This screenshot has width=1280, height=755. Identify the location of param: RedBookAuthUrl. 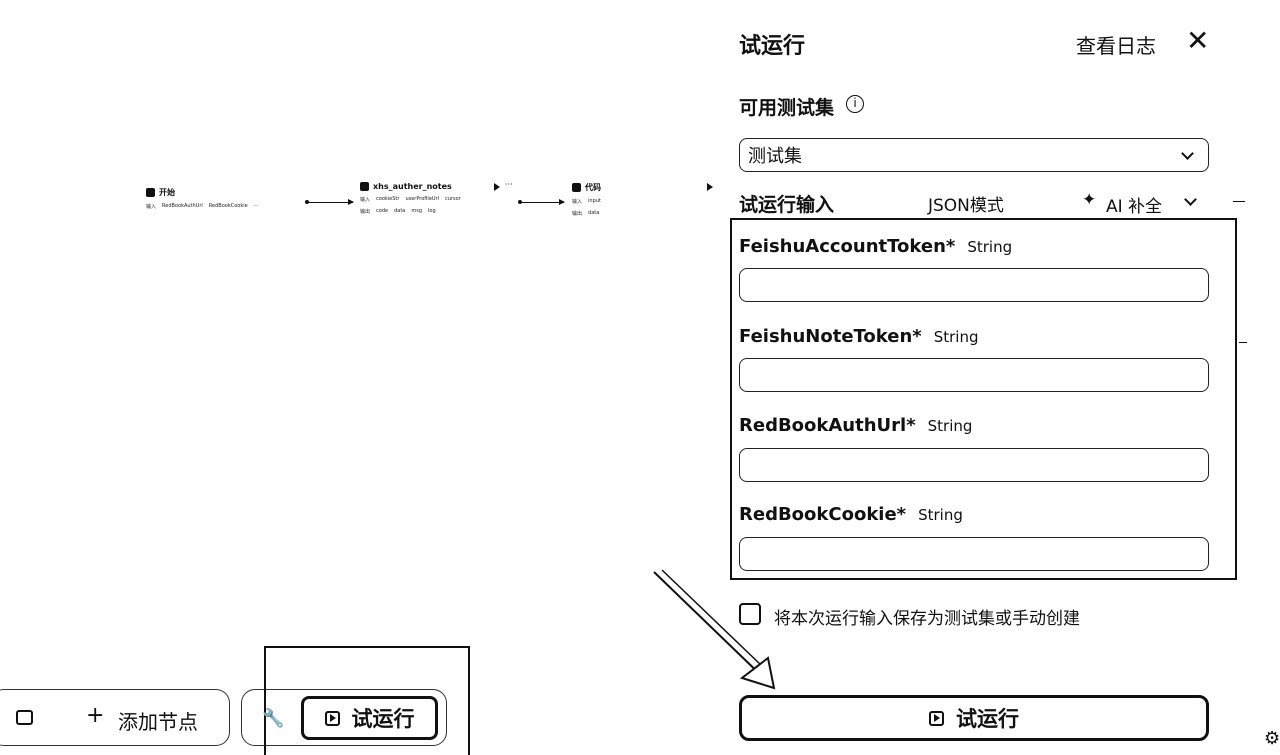
(182, 206).